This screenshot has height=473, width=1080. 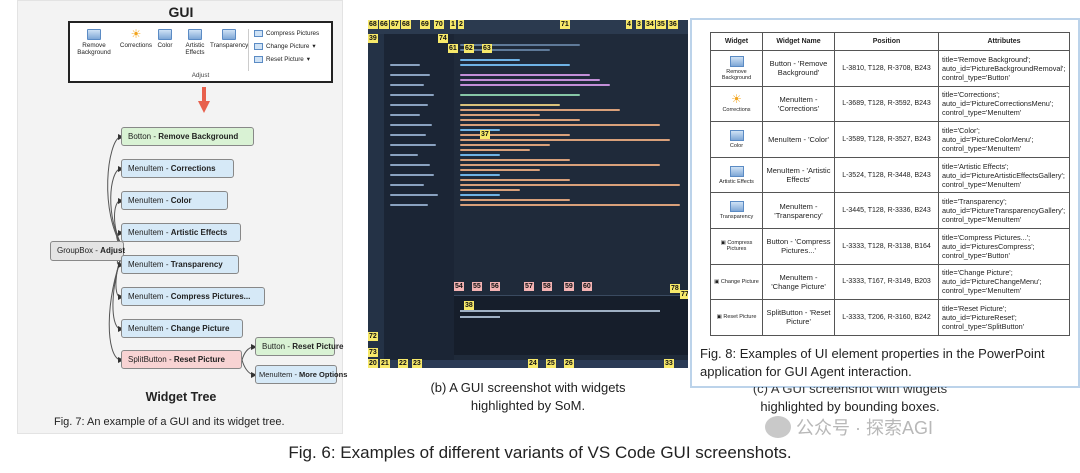 What do you see at coordinates (181, 232) in the screenshot?
I see `tree-node-artistic-effects: MenuItem - Artistic Effects` at bounding box center [181, 232].